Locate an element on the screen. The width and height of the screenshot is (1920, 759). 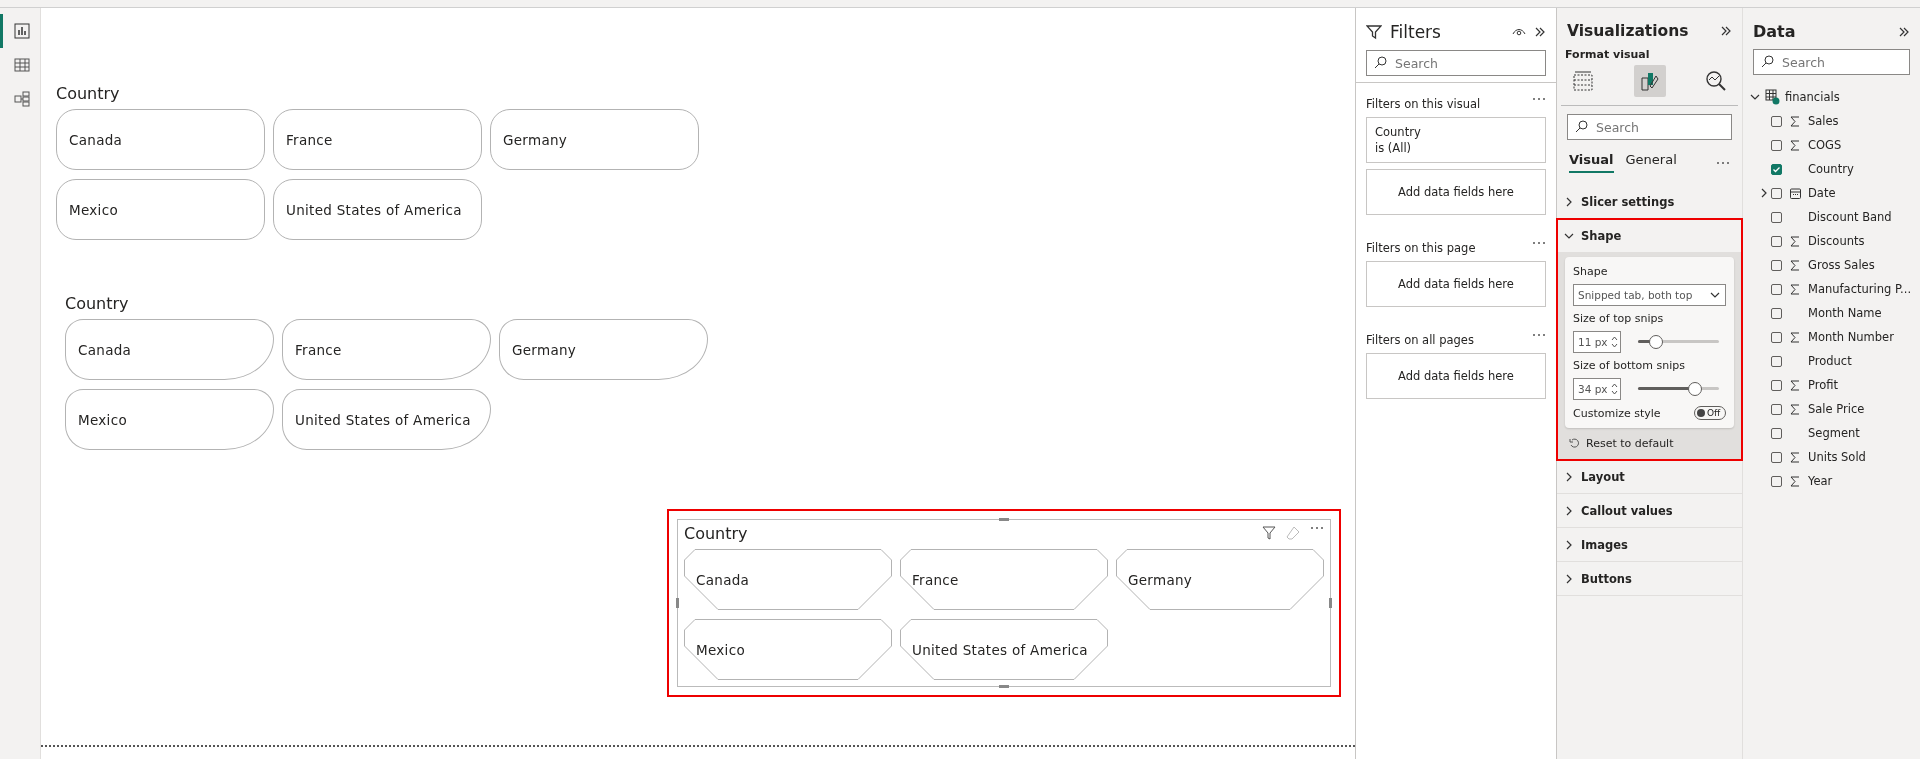
slicer-title: Country is located at coordinates (97, 303).